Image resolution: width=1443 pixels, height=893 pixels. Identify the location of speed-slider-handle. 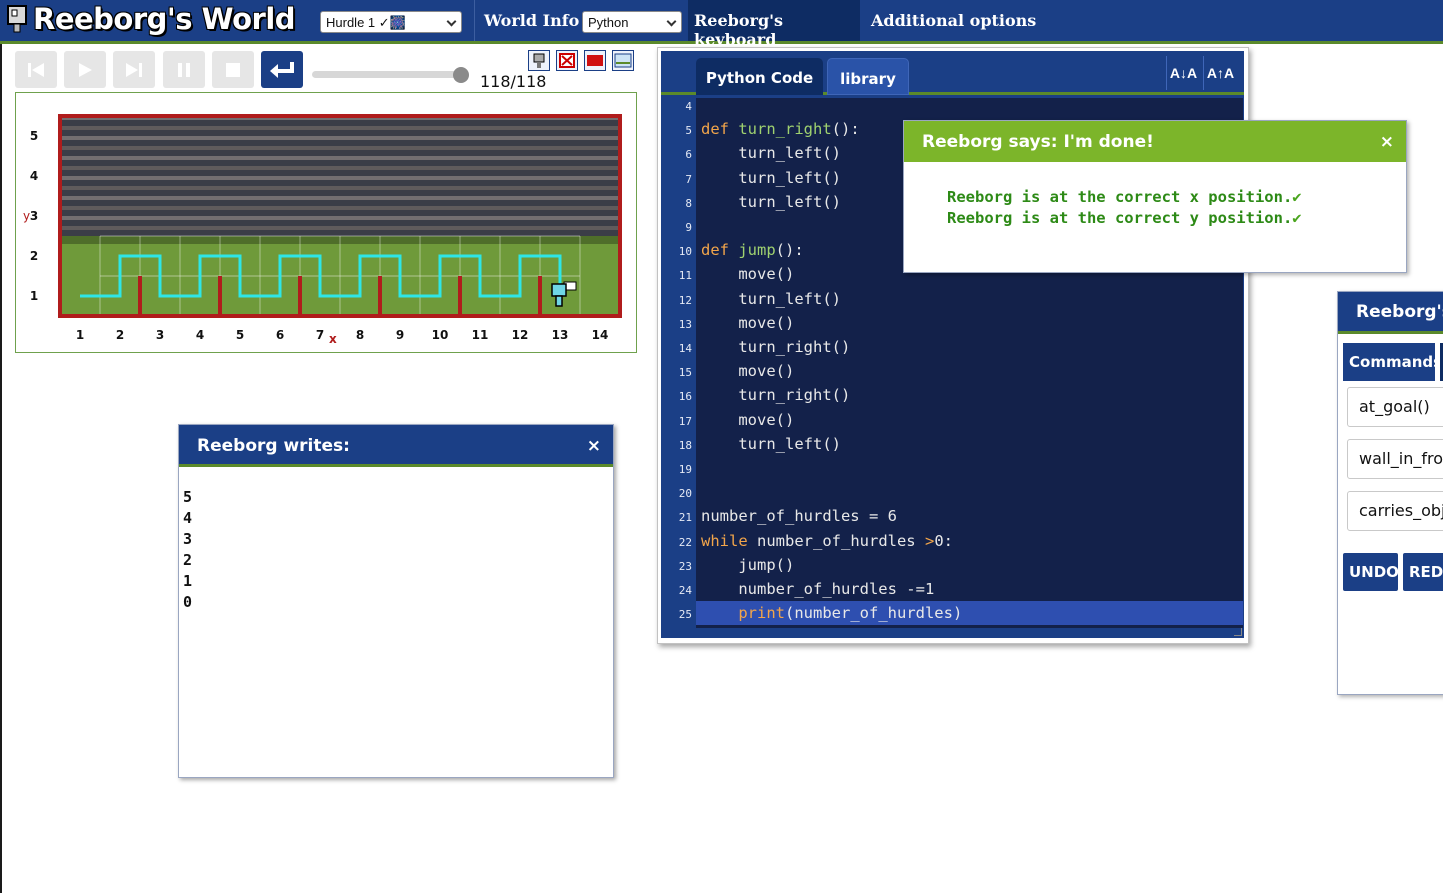
(461, 75).